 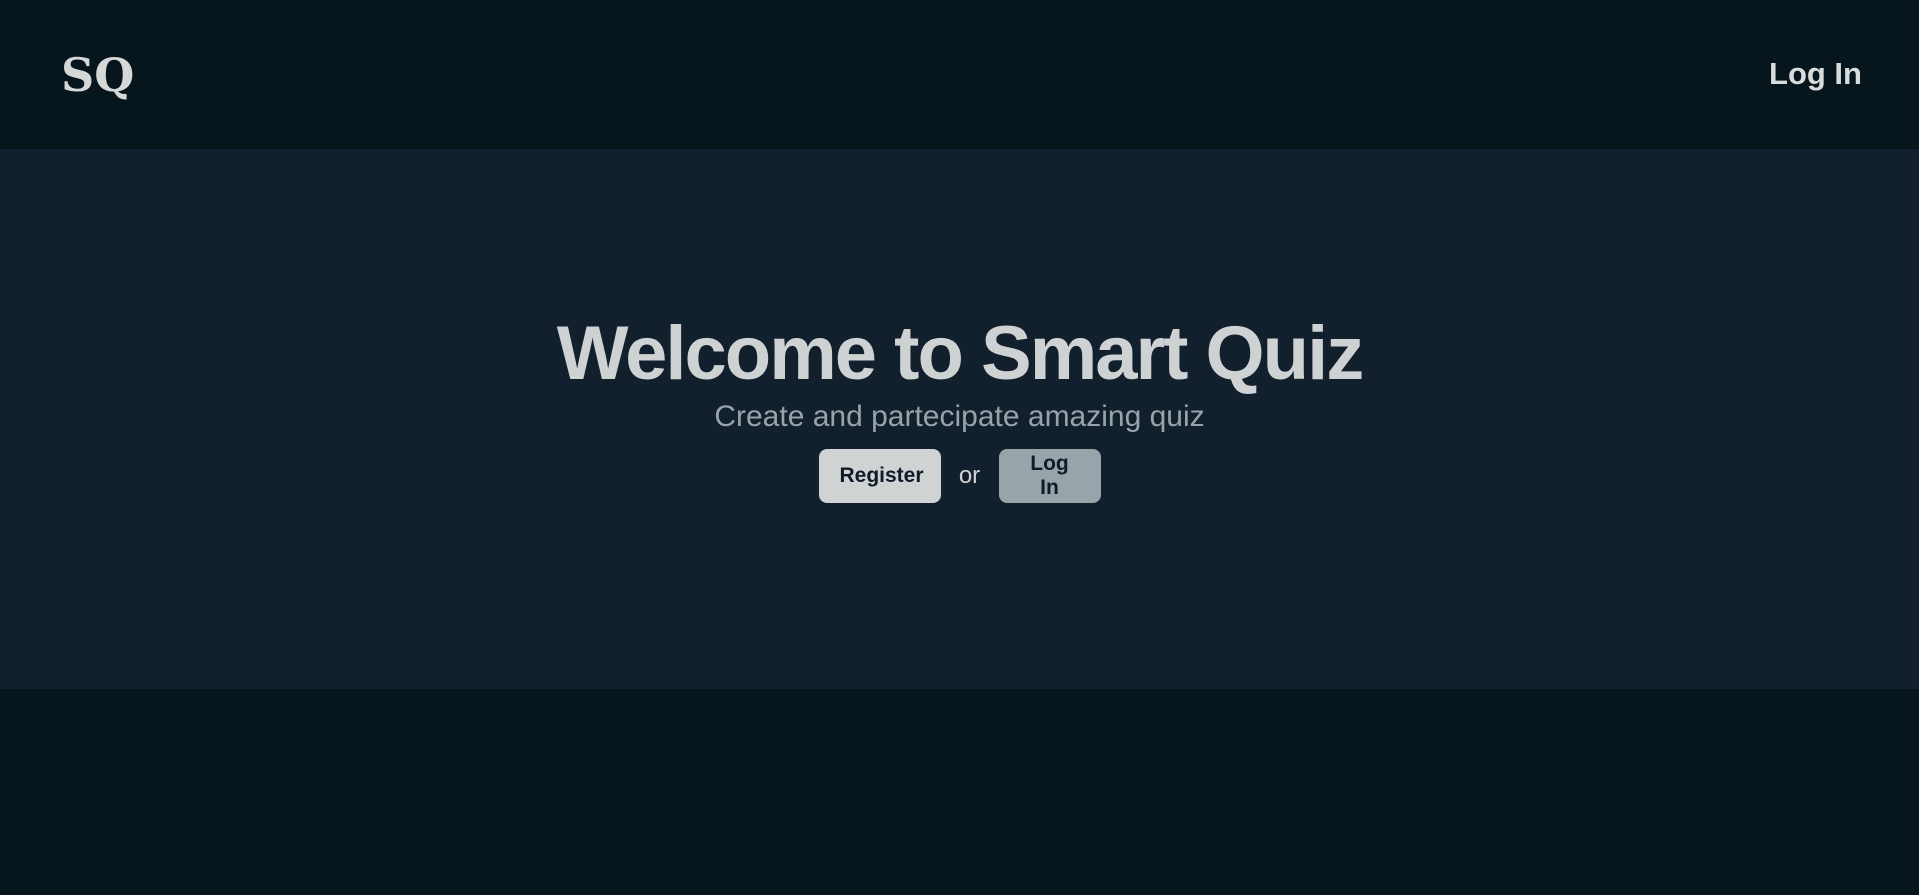 I want to click on hero-subtitle: Create and partecipate amazing quiz, so click(x=959, y=416).